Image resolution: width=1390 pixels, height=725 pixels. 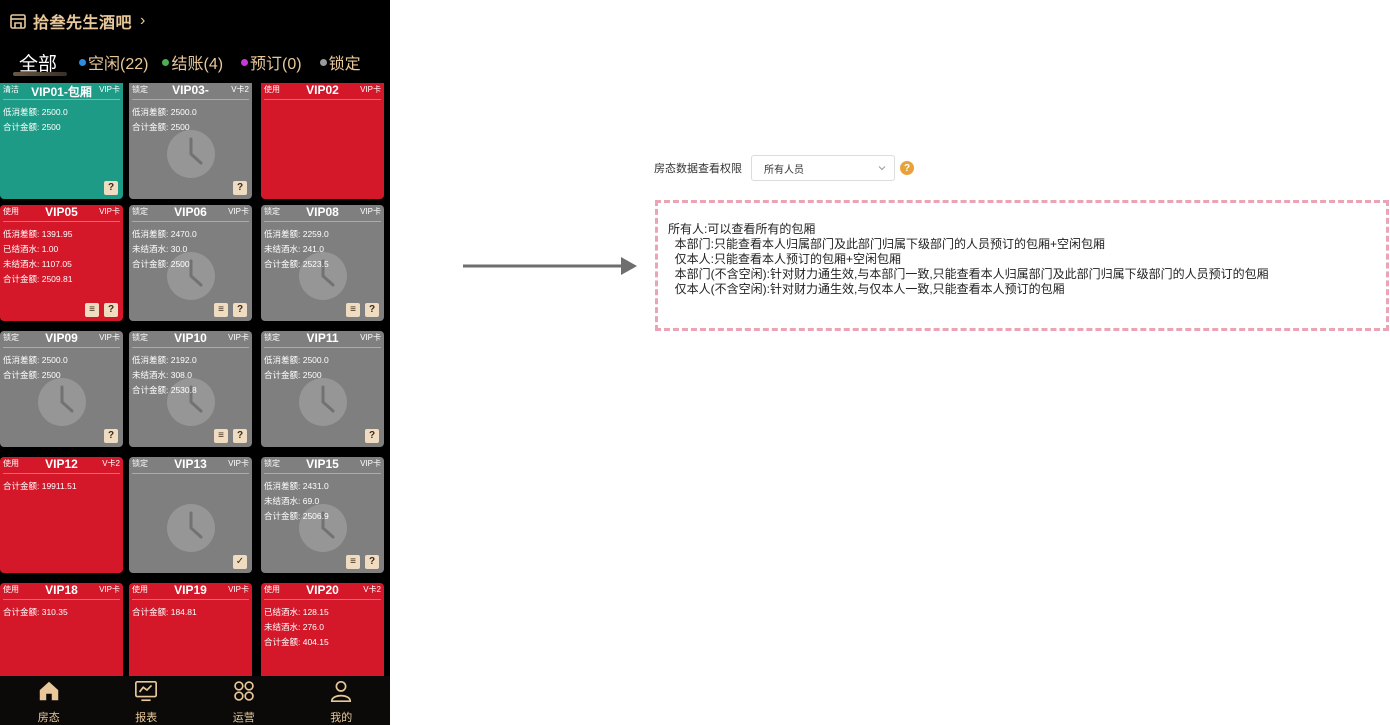 I want to click on room-card: VIP13 锁定 VIP卡 ✓, so click(x=190, y=515).